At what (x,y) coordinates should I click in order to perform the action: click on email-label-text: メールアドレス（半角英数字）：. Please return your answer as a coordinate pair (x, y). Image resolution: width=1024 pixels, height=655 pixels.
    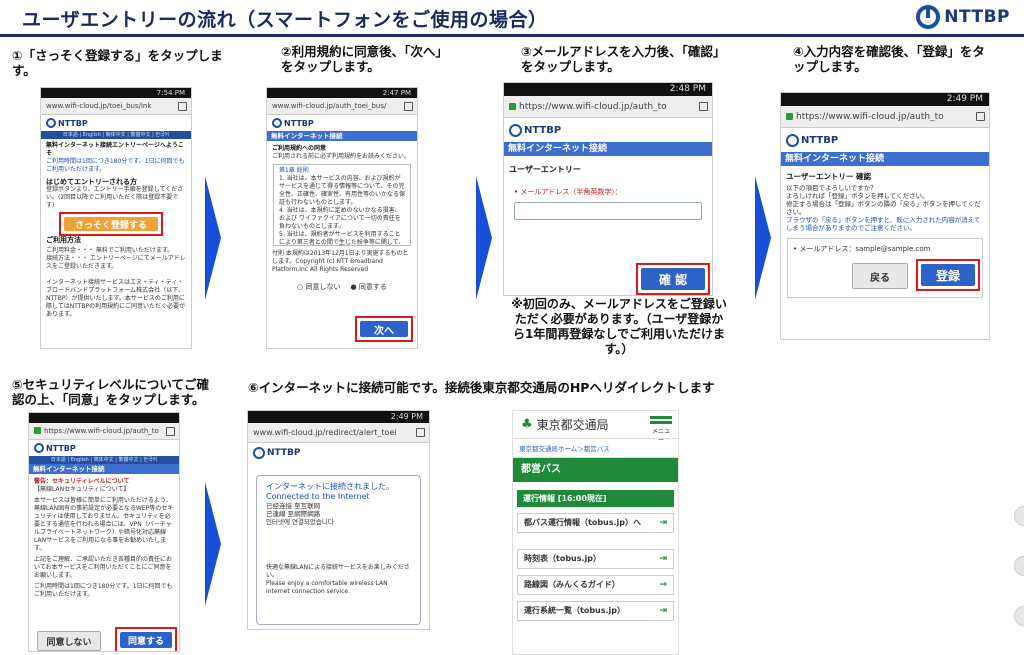
    Looking at the image, I should click on (571, 192).